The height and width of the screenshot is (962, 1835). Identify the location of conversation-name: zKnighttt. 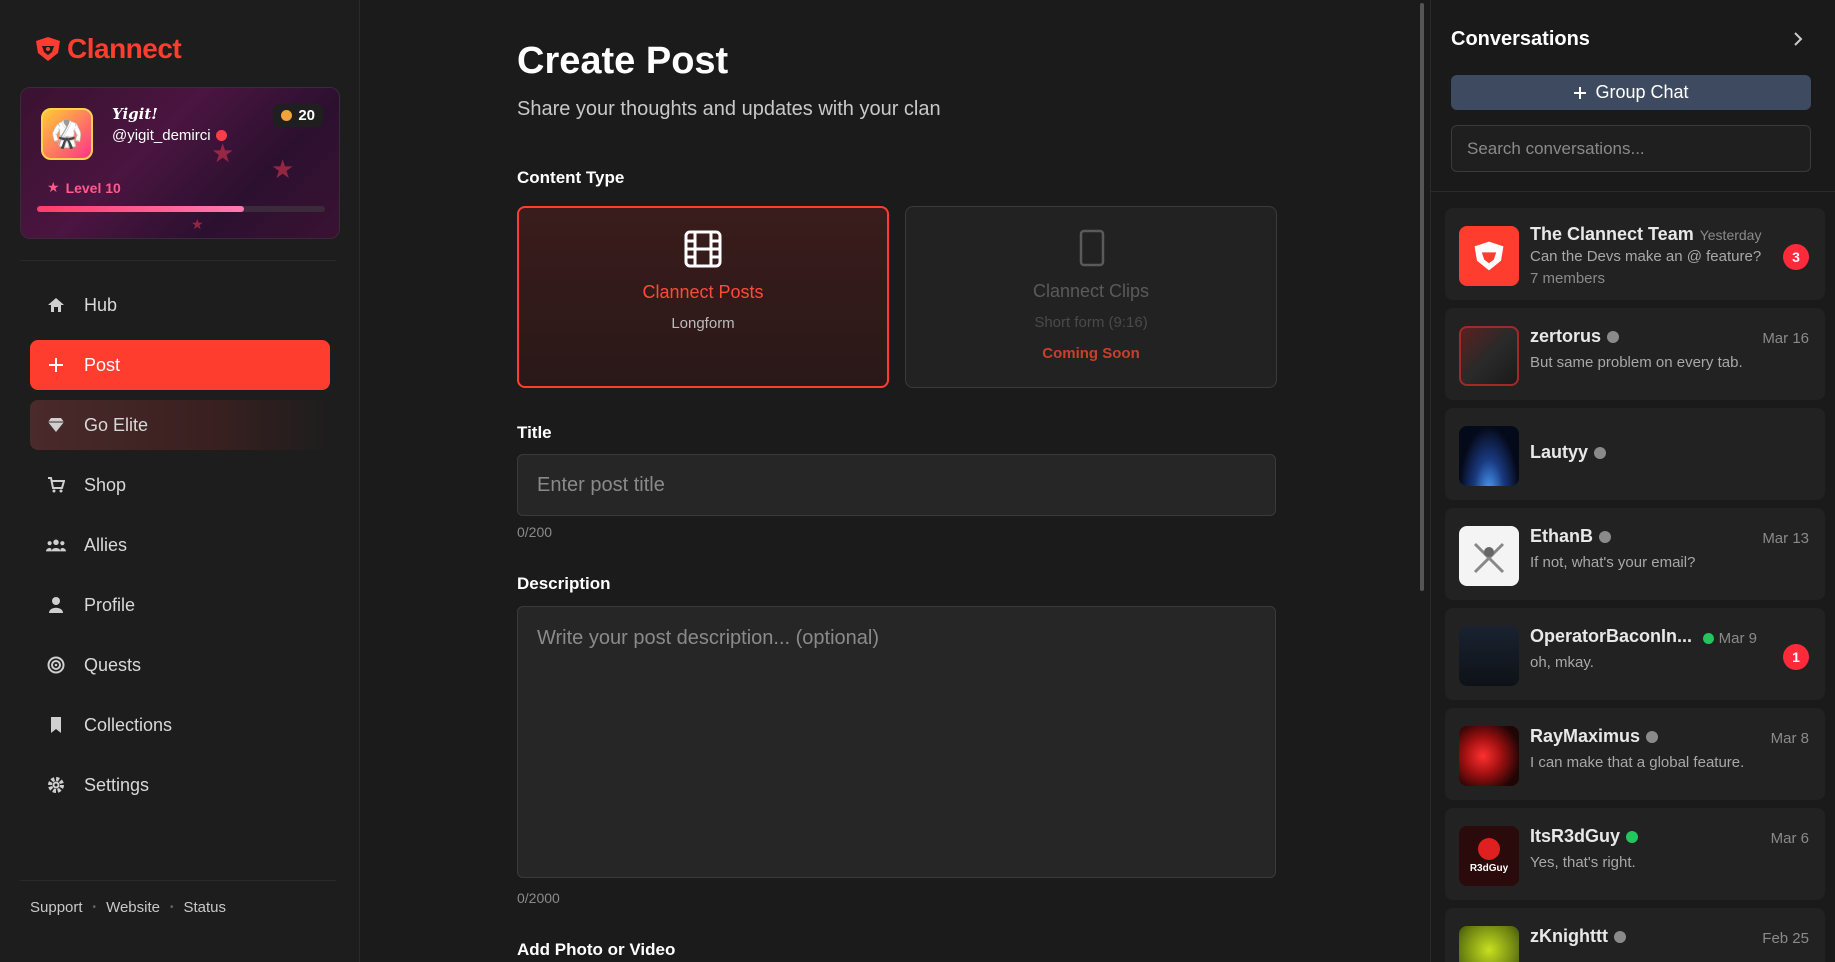
(1578, 936).